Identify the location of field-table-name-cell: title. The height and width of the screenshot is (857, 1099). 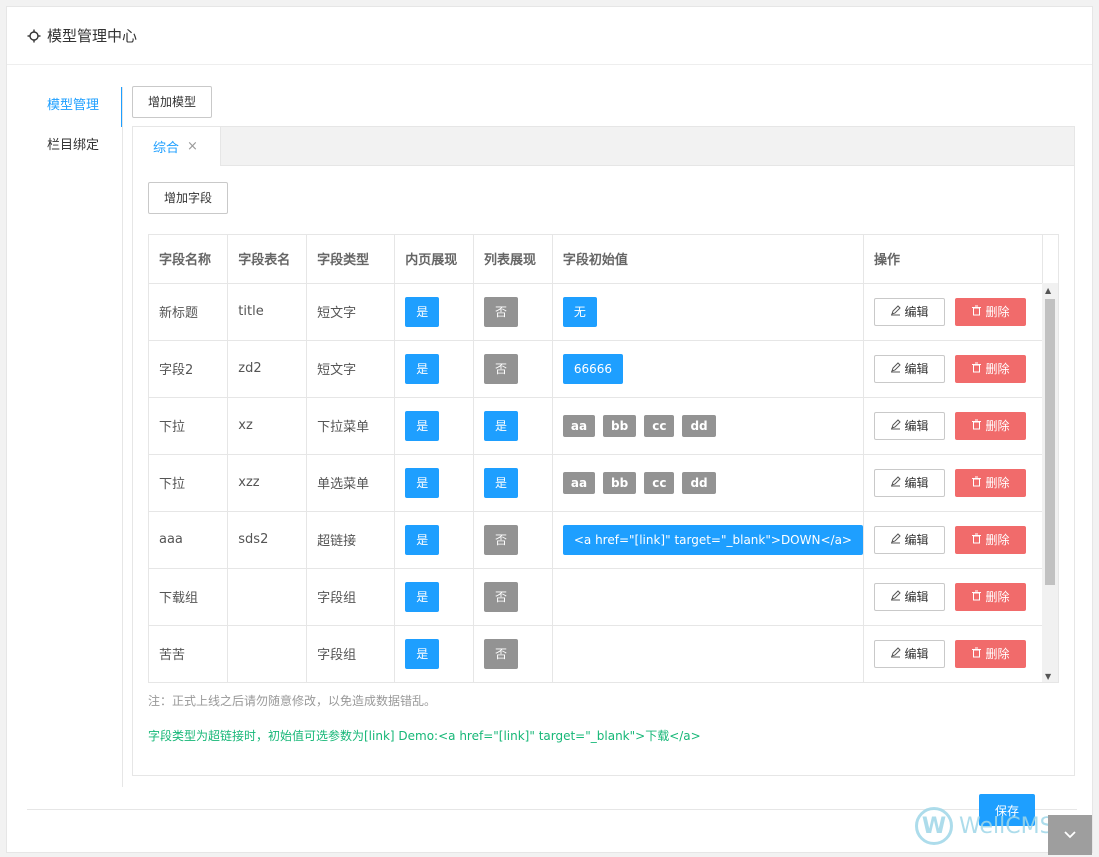
(267, 312).